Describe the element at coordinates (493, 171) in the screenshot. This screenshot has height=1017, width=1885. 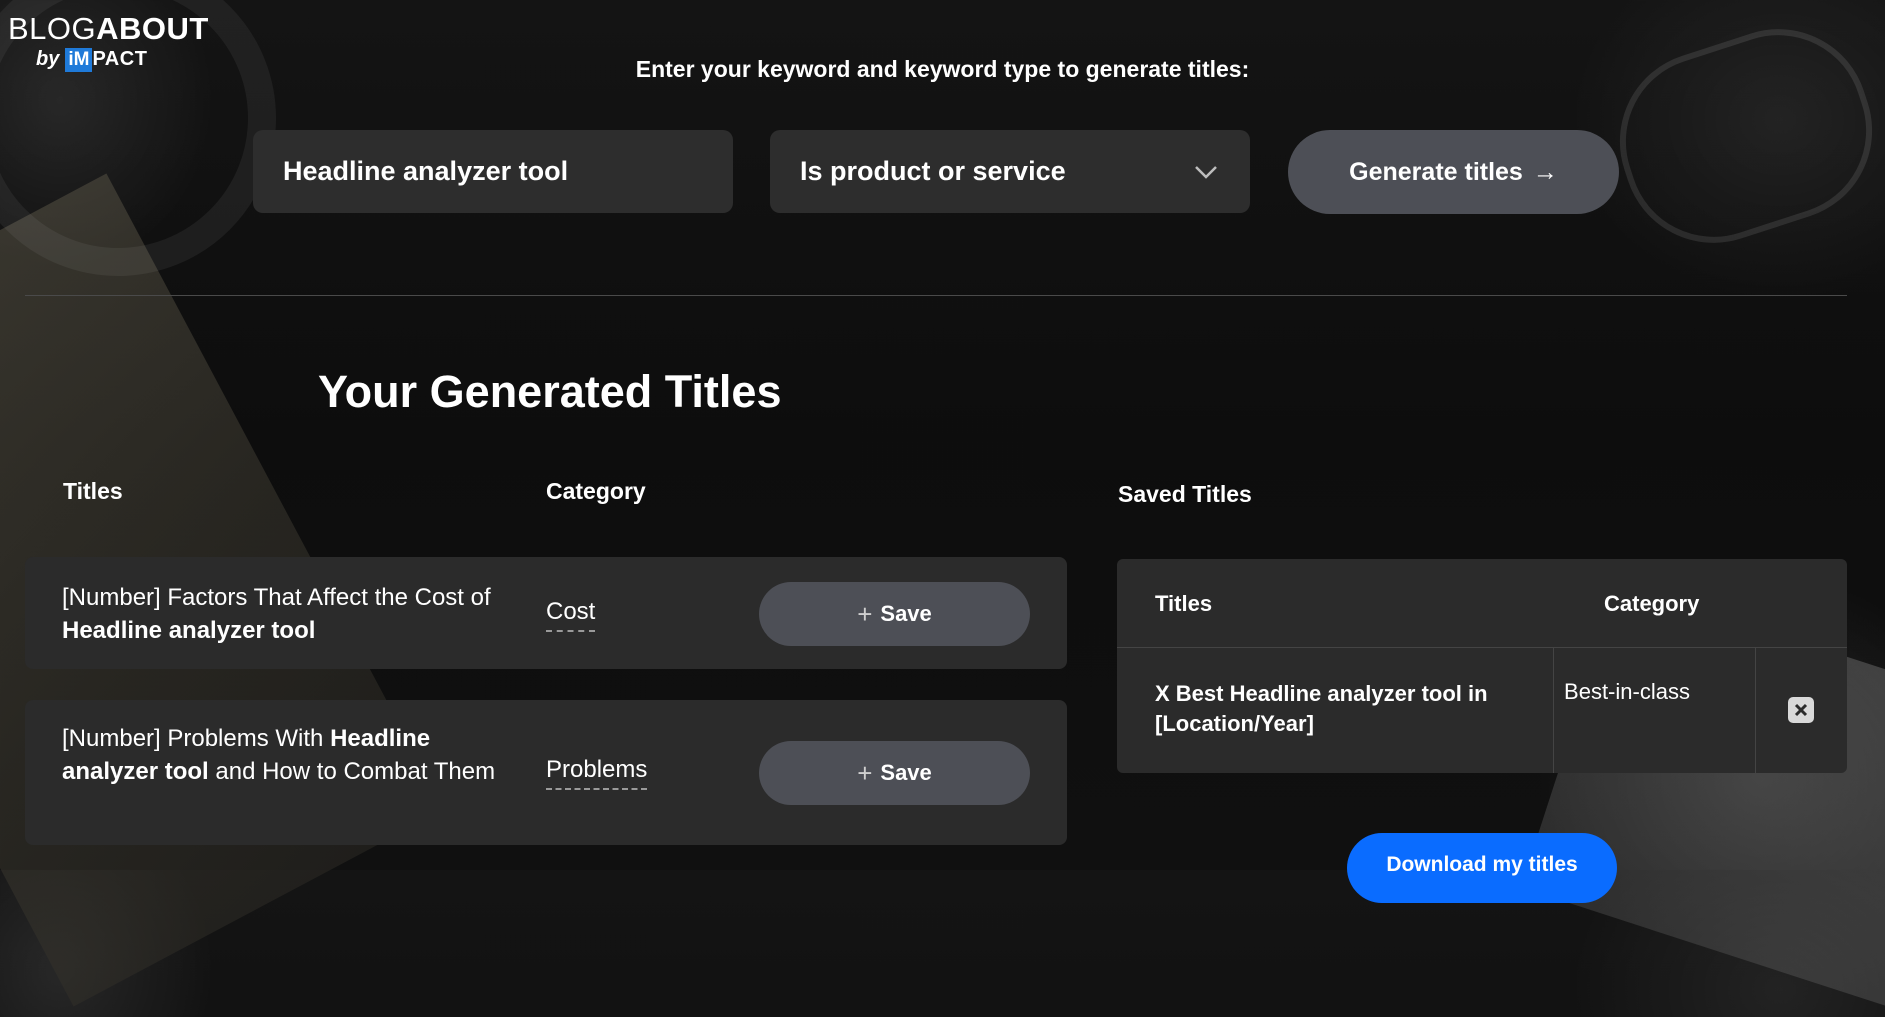
I see `keyword-input` at that location.